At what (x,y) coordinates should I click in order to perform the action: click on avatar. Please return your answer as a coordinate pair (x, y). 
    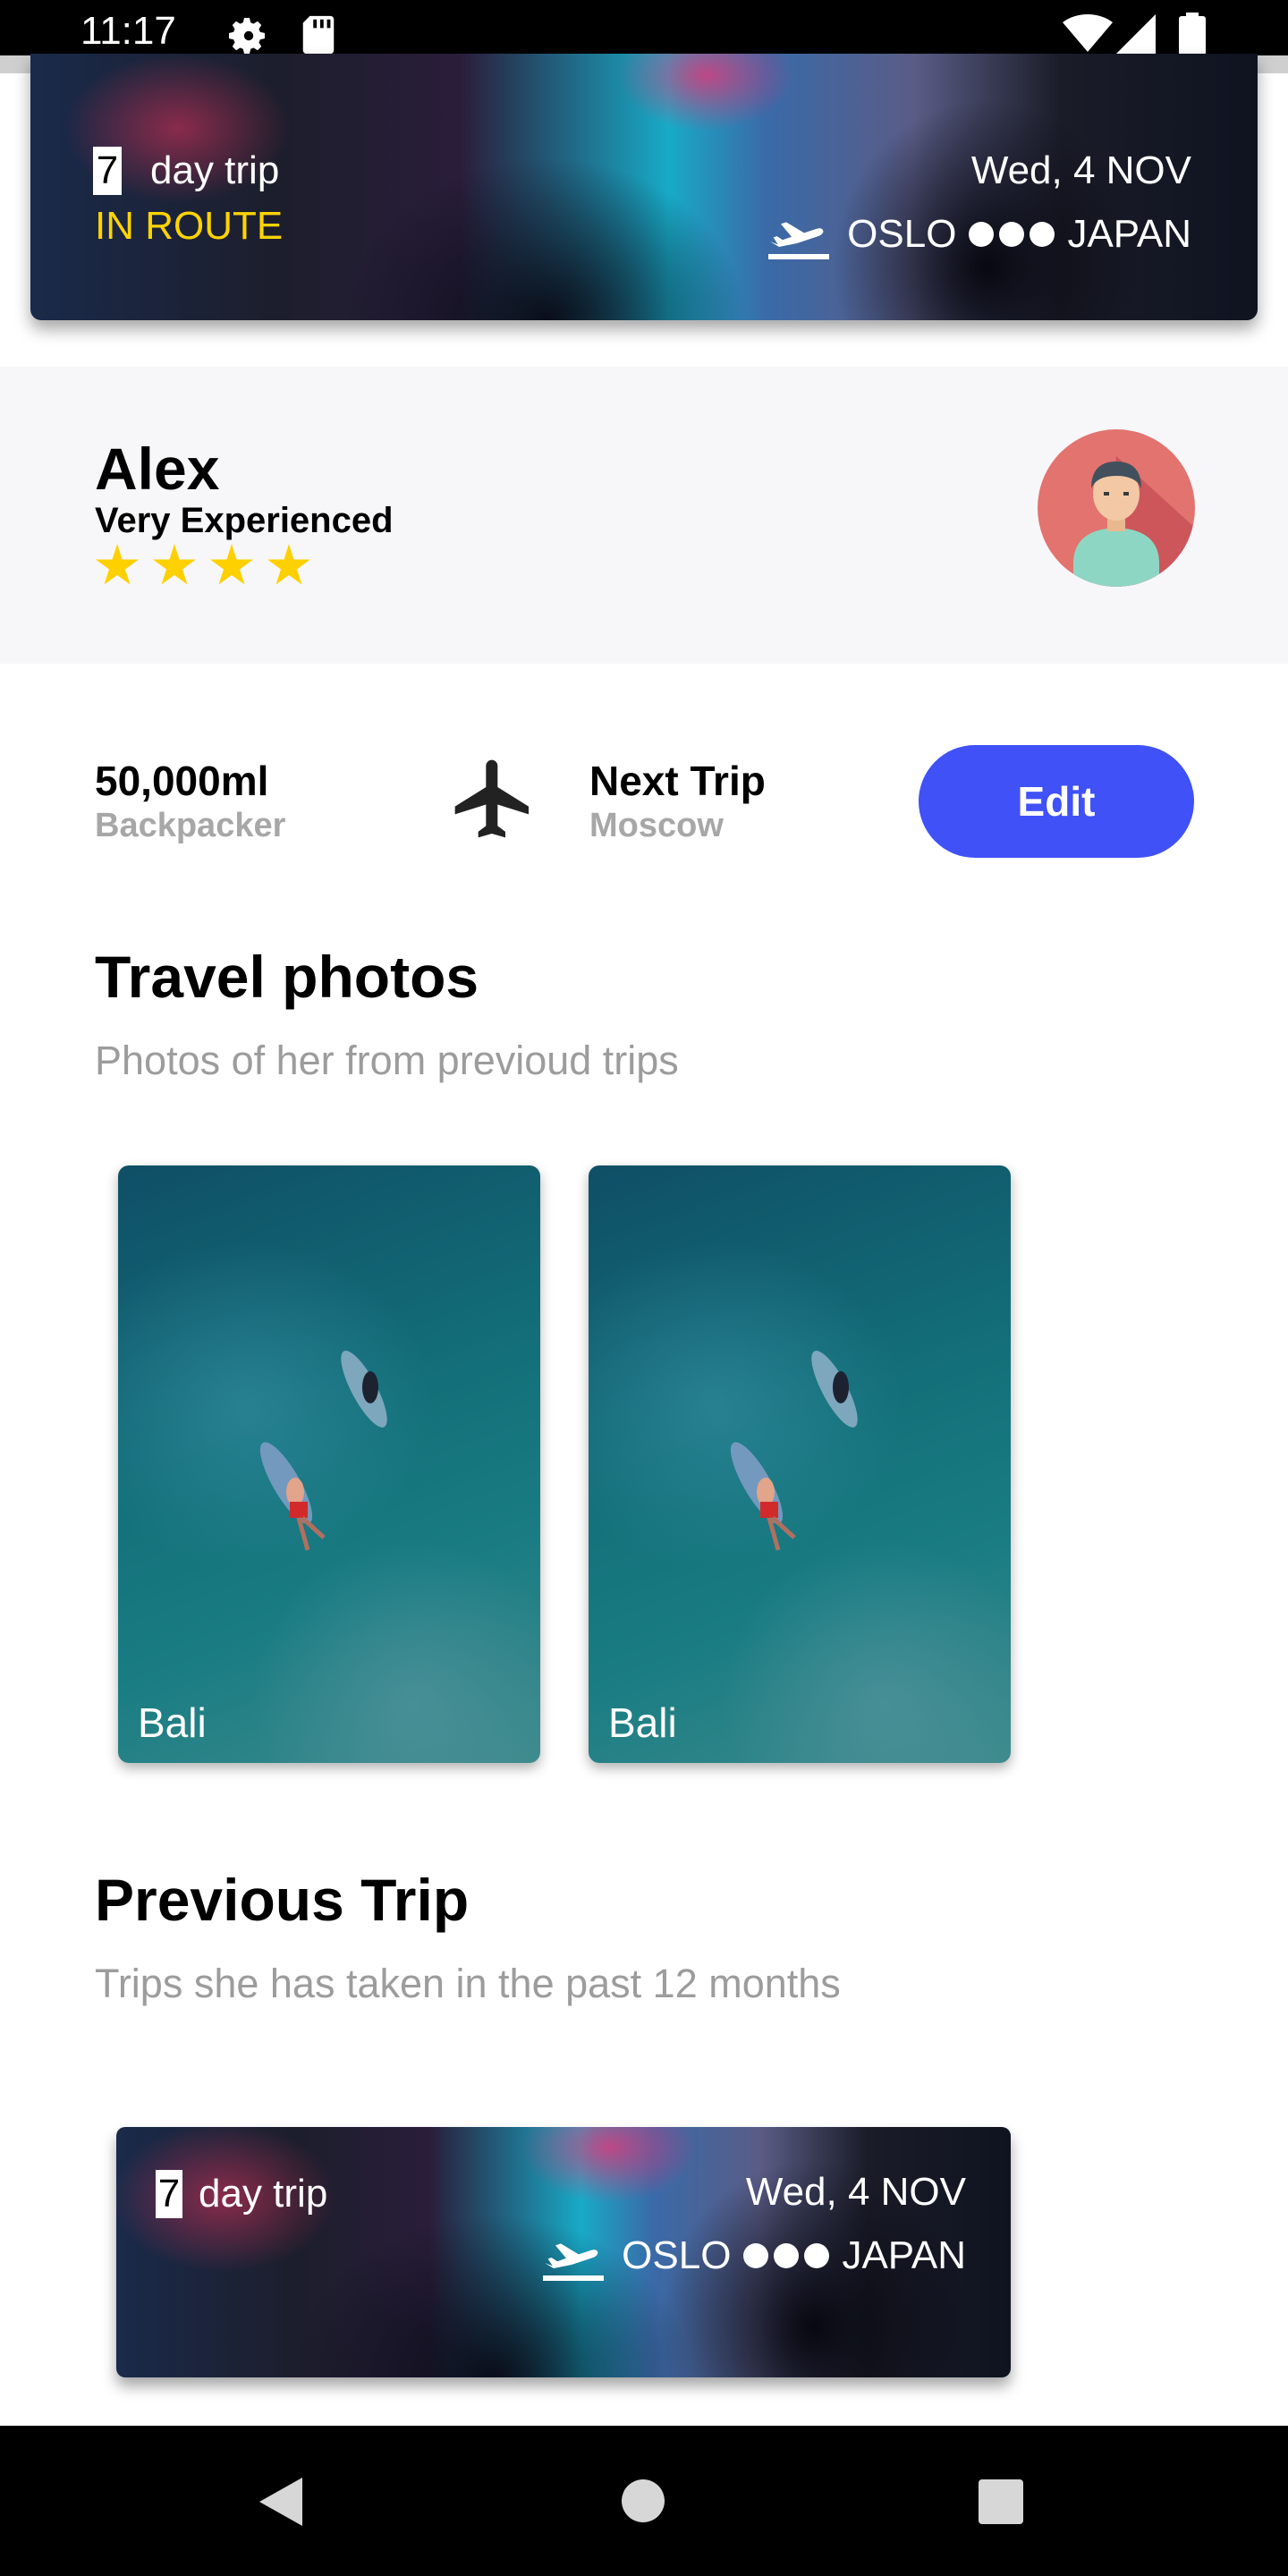
    Looking at the image, I should click on (1116, 508).